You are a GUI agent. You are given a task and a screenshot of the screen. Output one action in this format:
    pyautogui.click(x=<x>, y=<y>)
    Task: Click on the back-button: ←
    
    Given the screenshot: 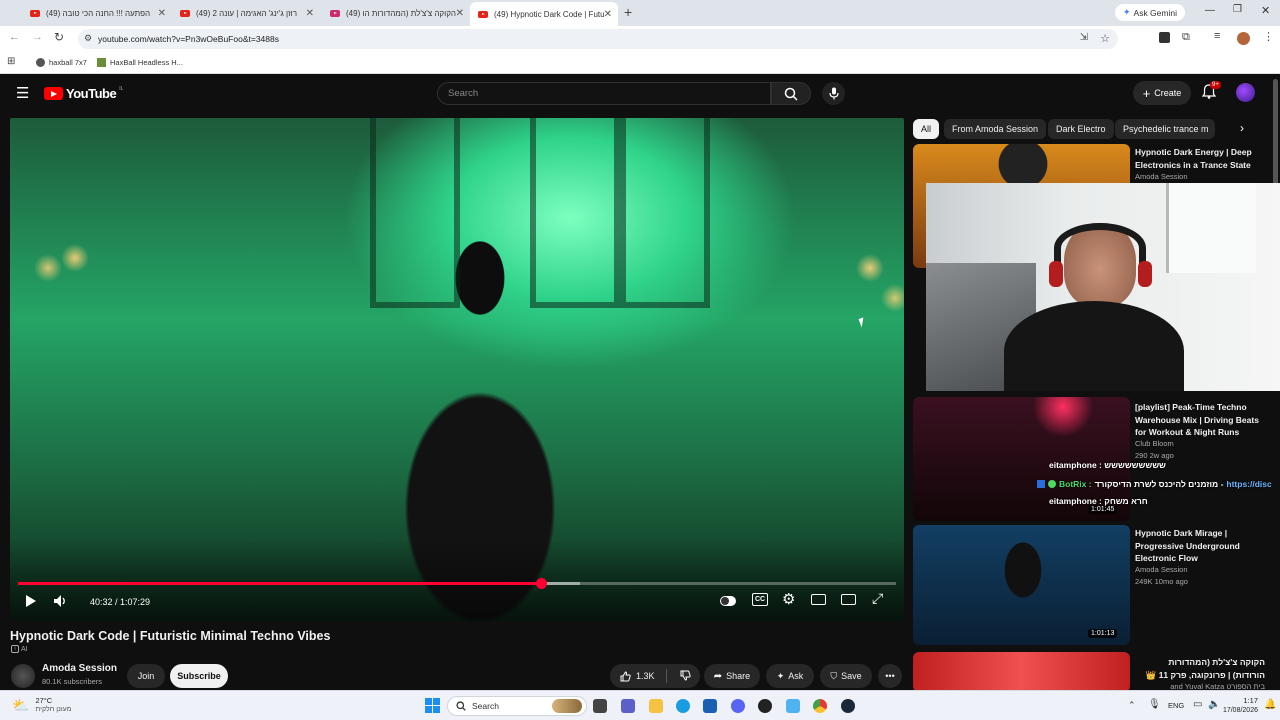 What is the action you would take?
    pyautogui.click(x=14, y=37)
    